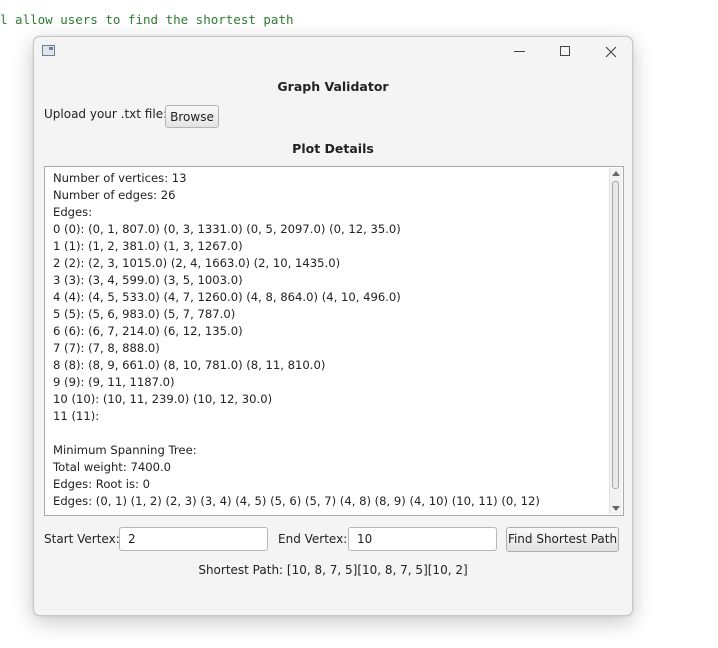 The width and height of the screenshot is (718, 648). Describe the element at coordinates (616, 173) in the screenshot. I see `scroll-up-icon` at that location.